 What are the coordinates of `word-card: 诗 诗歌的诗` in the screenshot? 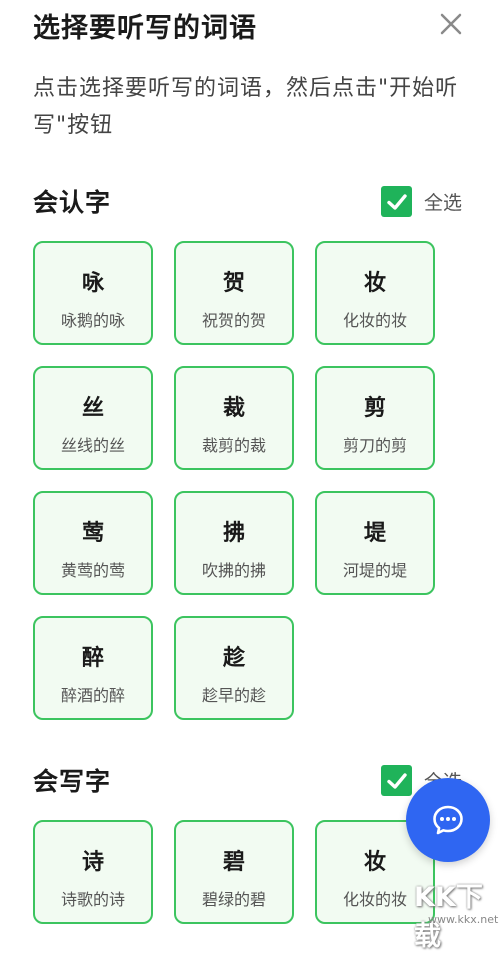 It's located at (93, 872).